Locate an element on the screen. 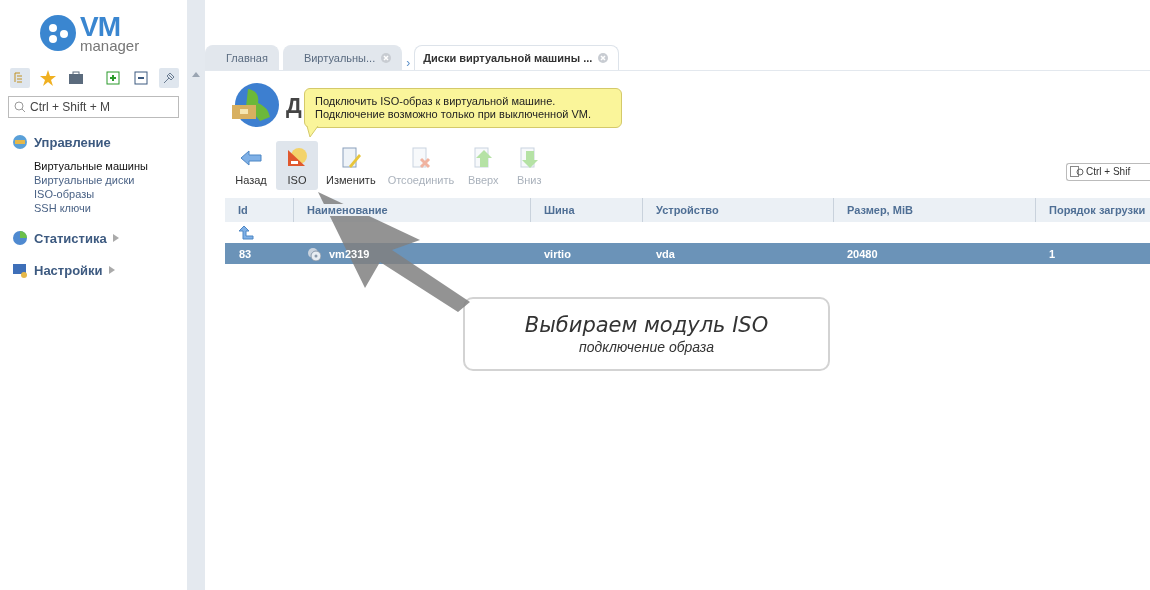 The height and width of the screenshot is (590, 1150). table-search-field: Ctrl + Shif is located at coordinates (1108, 171).